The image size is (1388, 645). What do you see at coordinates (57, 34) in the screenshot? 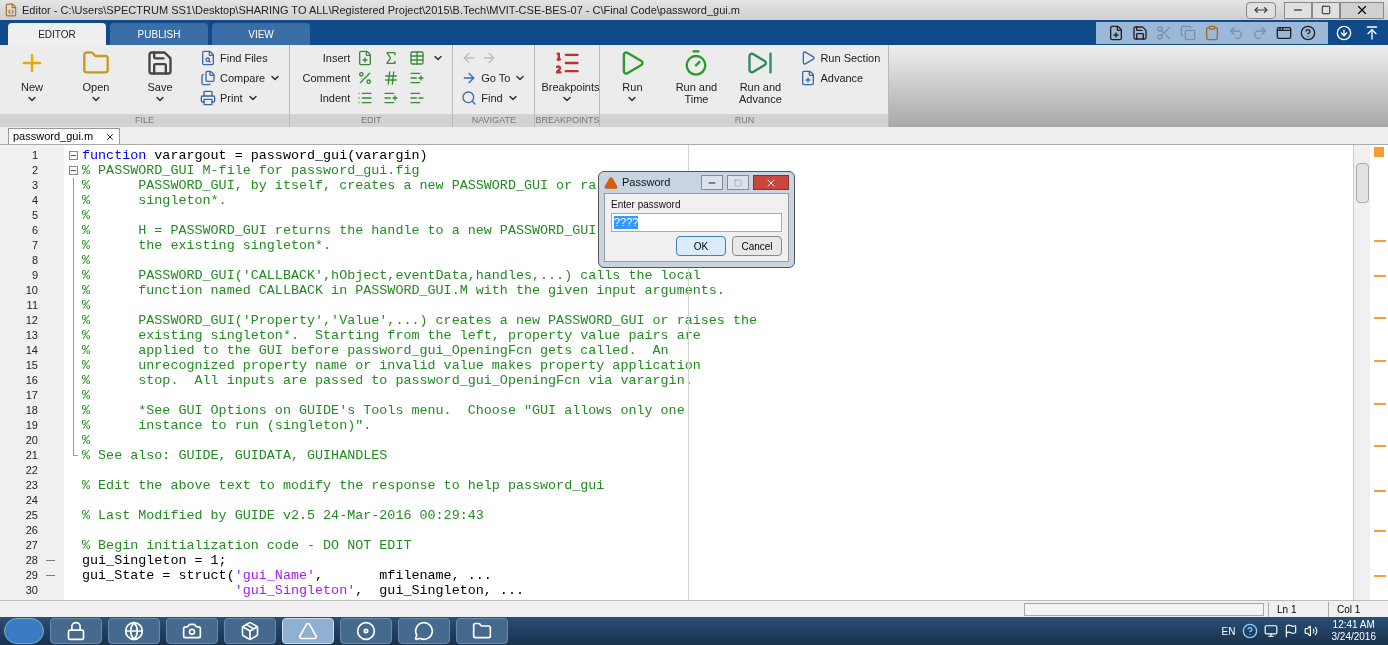
I see `ribbon-tab: EDITOR` at bounding box center [57, 34].